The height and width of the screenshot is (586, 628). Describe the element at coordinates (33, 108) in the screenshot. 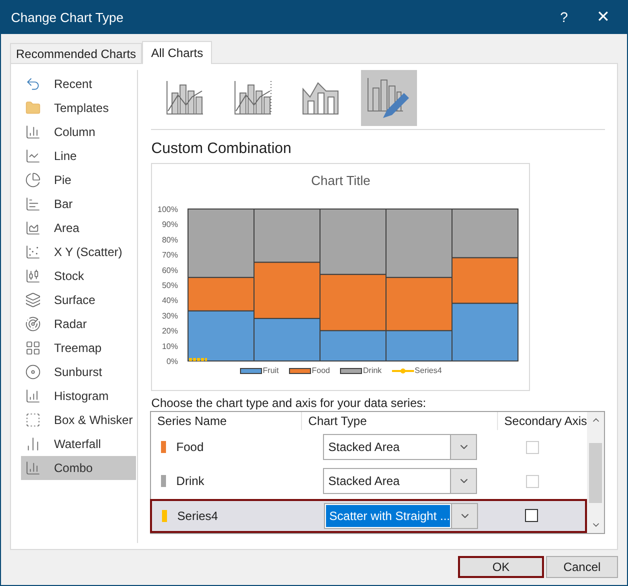

I see `templates-chart-icon` at that location.